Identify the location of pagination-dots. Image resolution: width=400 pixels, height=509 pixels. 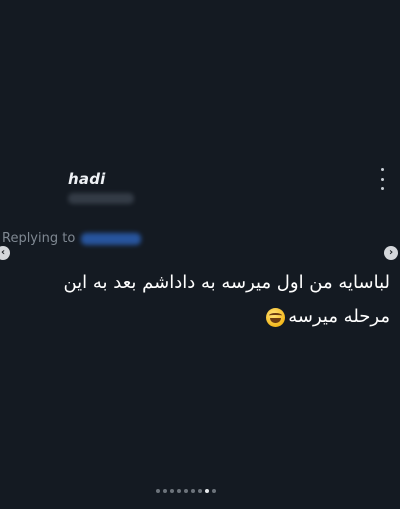
(186, 491).